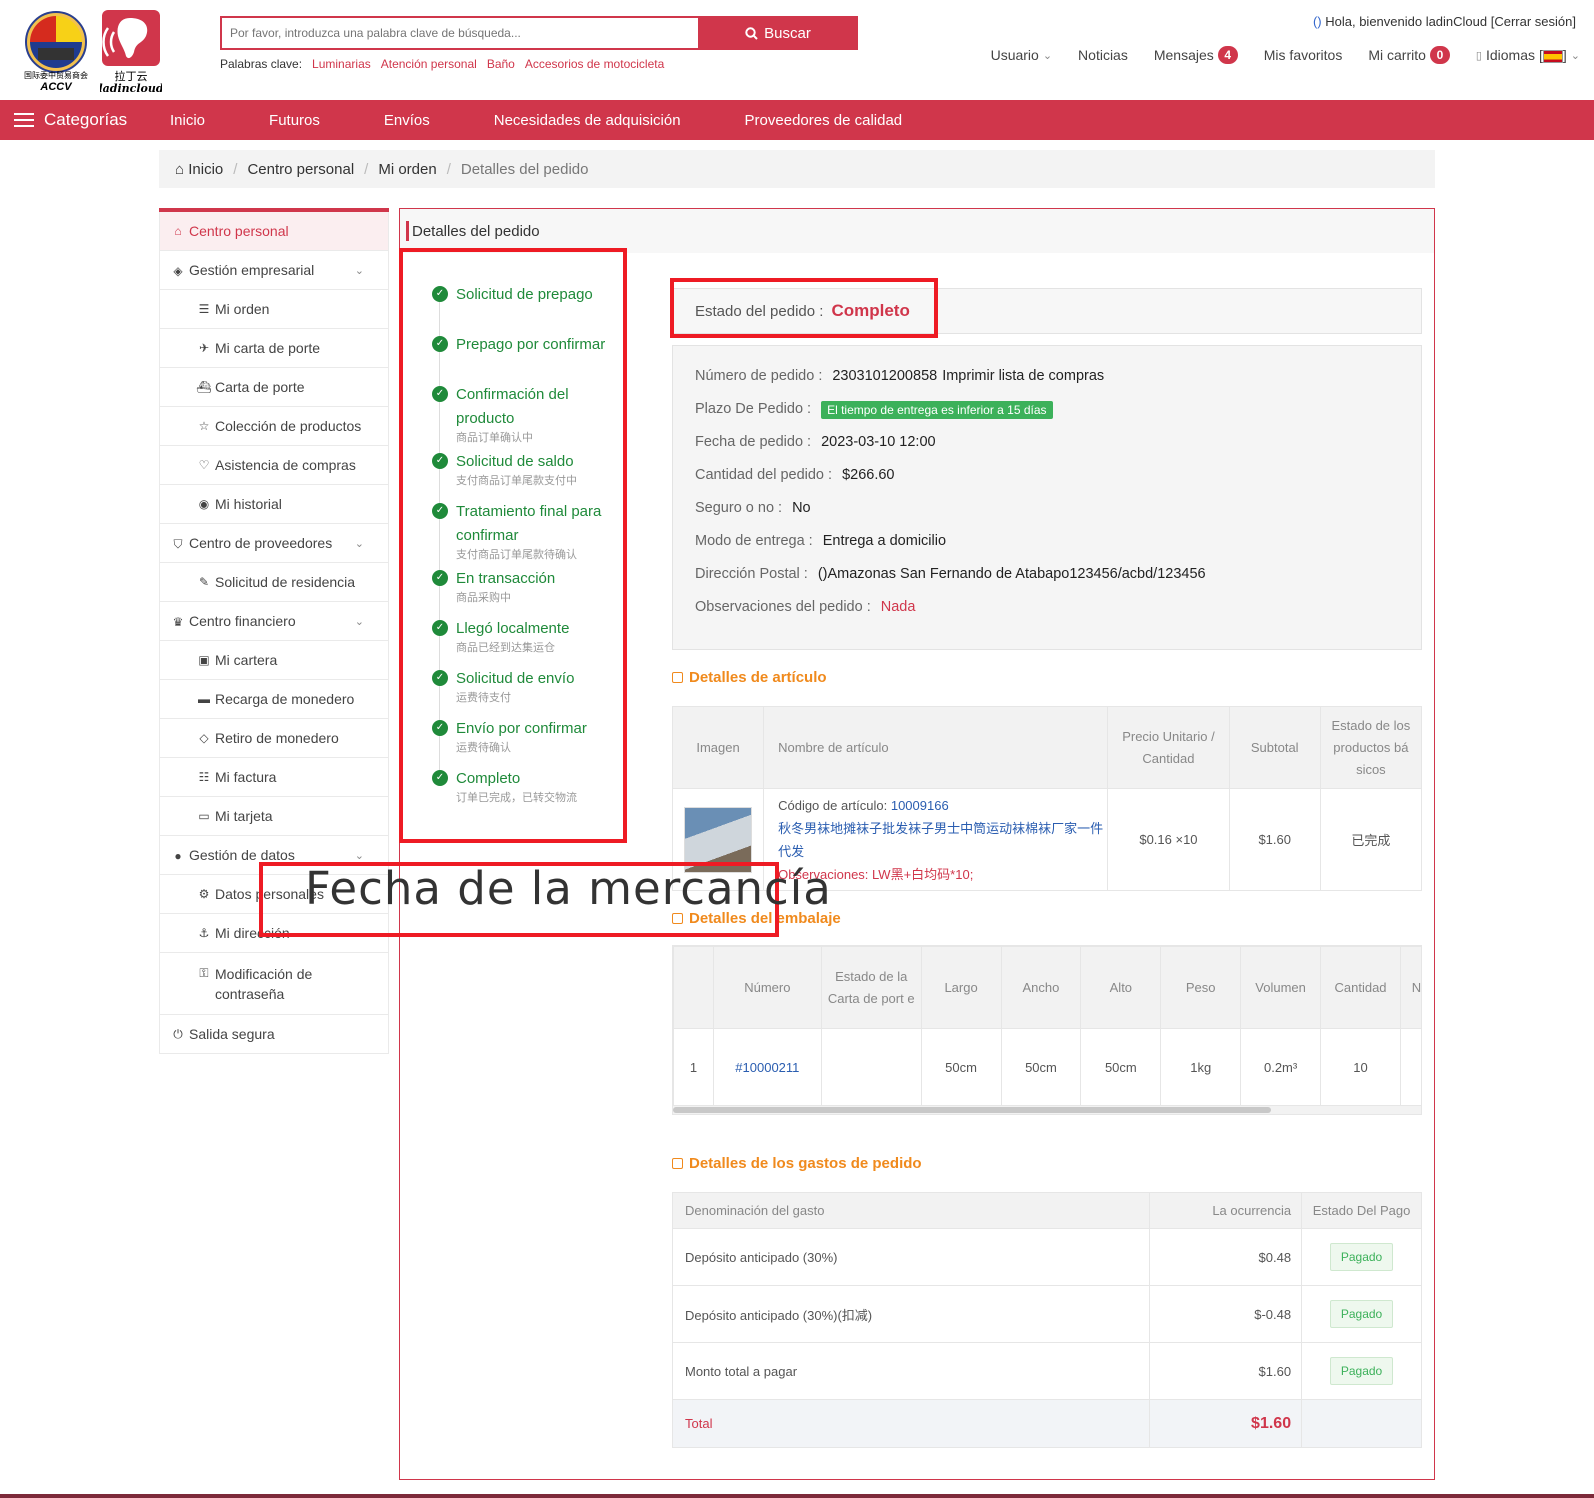 This screenshot has height=1498, width=1594. I want to click on sidebar-item-wallet: ▣ Mi cartera, so click(274, 660).